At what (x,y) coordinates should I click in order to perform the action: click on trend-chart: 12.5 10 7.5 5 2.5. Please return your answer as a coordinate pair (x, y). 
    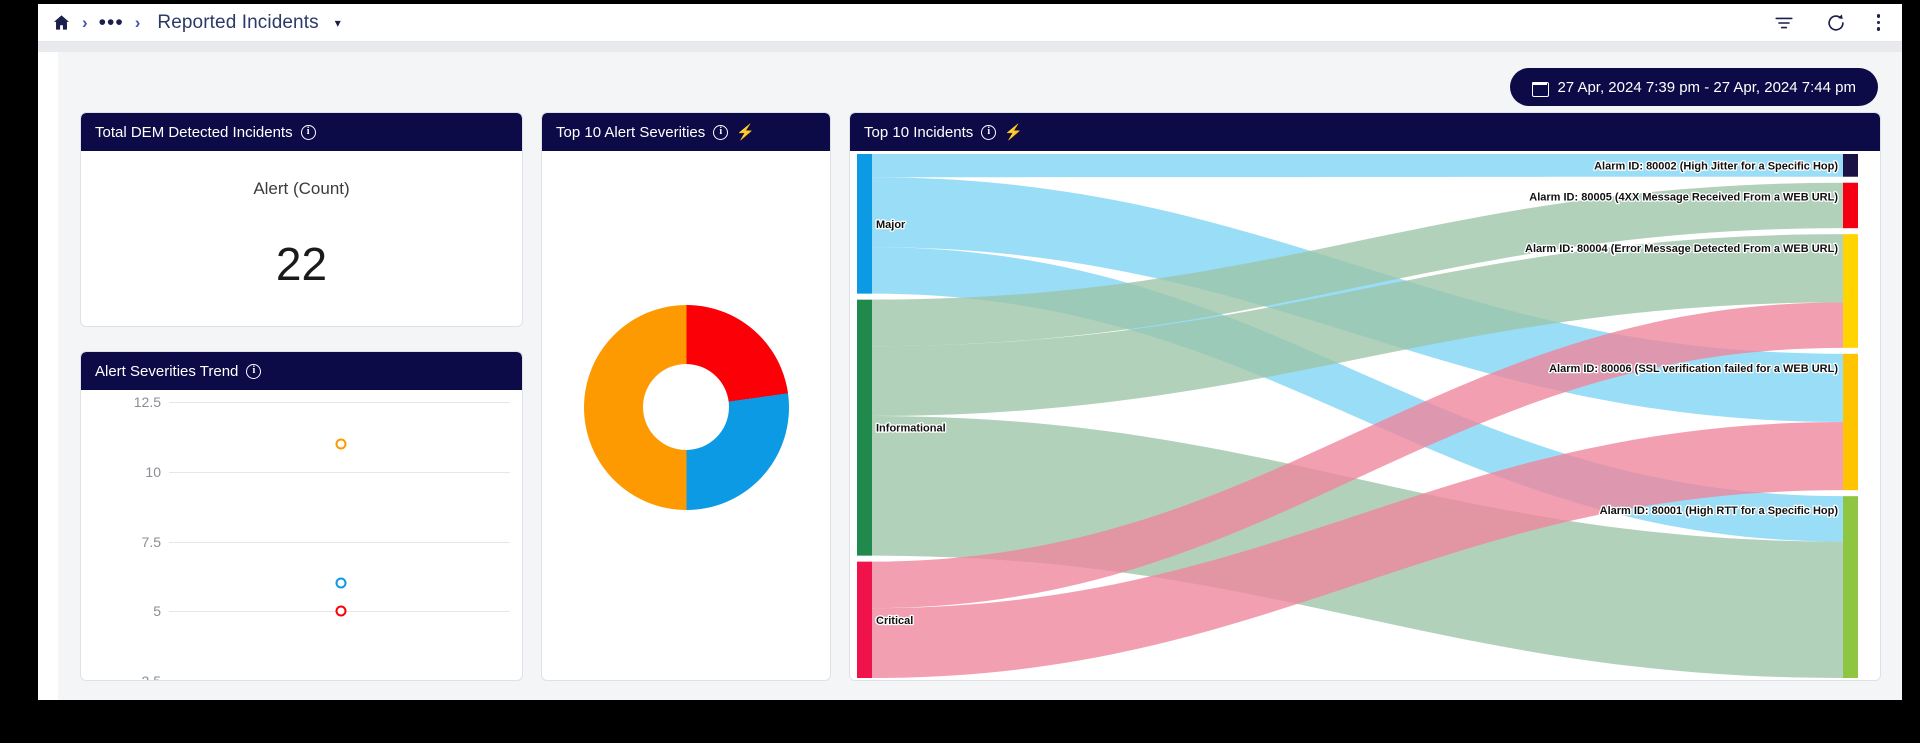
    Looking at the image, I should click on (301, 535).